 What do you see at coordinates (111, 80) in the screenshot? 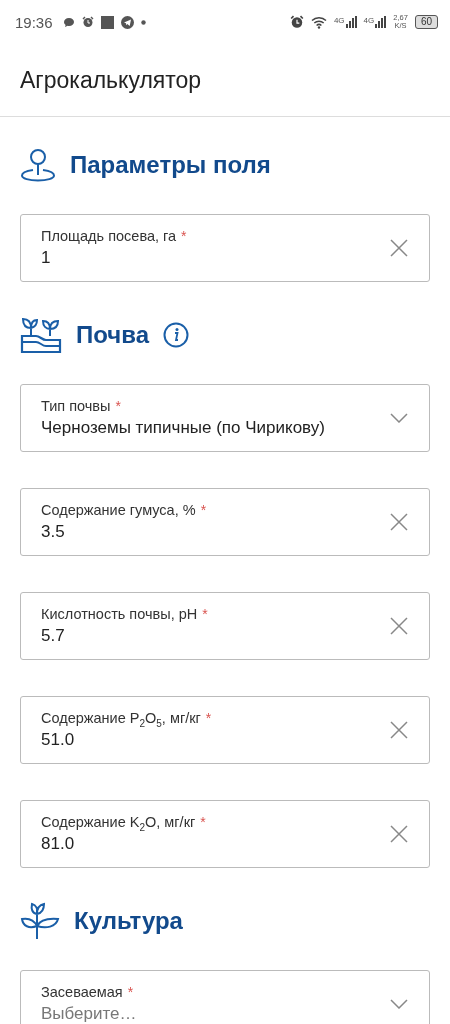
I see `app-title: Агрокалькулятор` at bounding box center [111, 80].